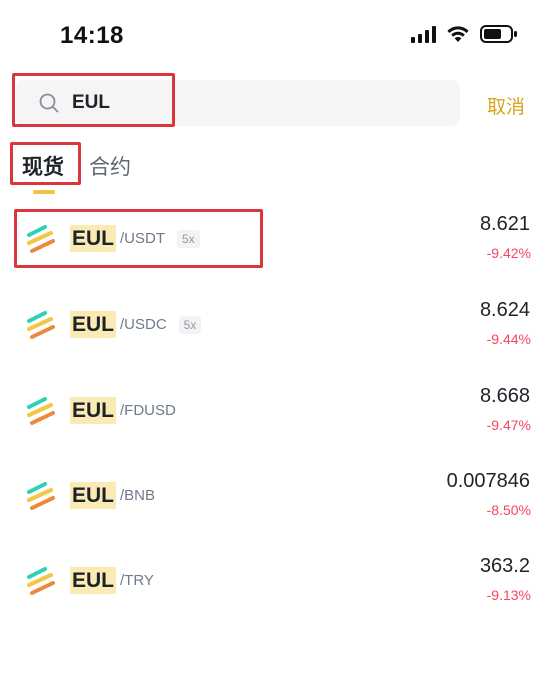 The height and width of the screenshot is (691, 554). What do you see at coordinates (498, 34) in the screenshot?
I see `battery-icon` at bounding box center [498, 34].